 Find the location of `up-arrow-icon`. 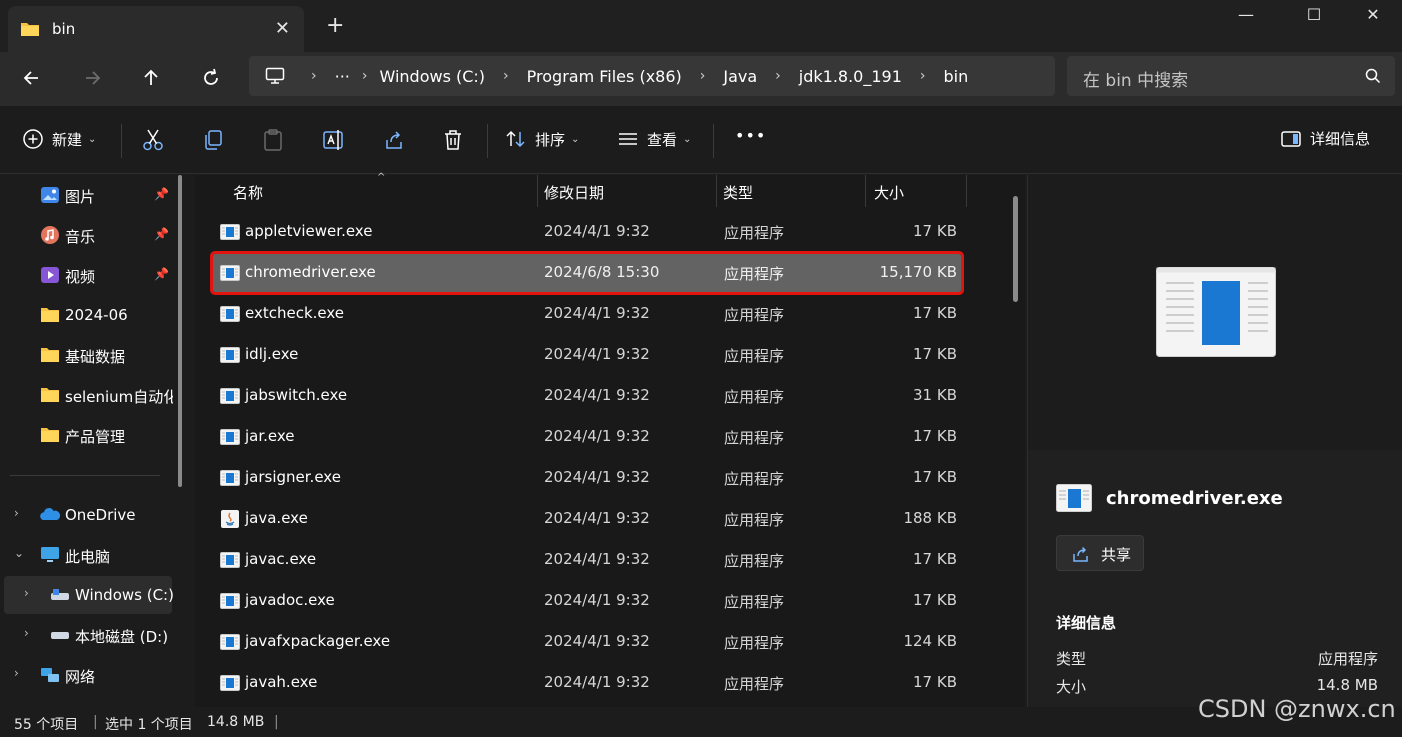

up-arrow-icon is located at coordinates (151, 78).